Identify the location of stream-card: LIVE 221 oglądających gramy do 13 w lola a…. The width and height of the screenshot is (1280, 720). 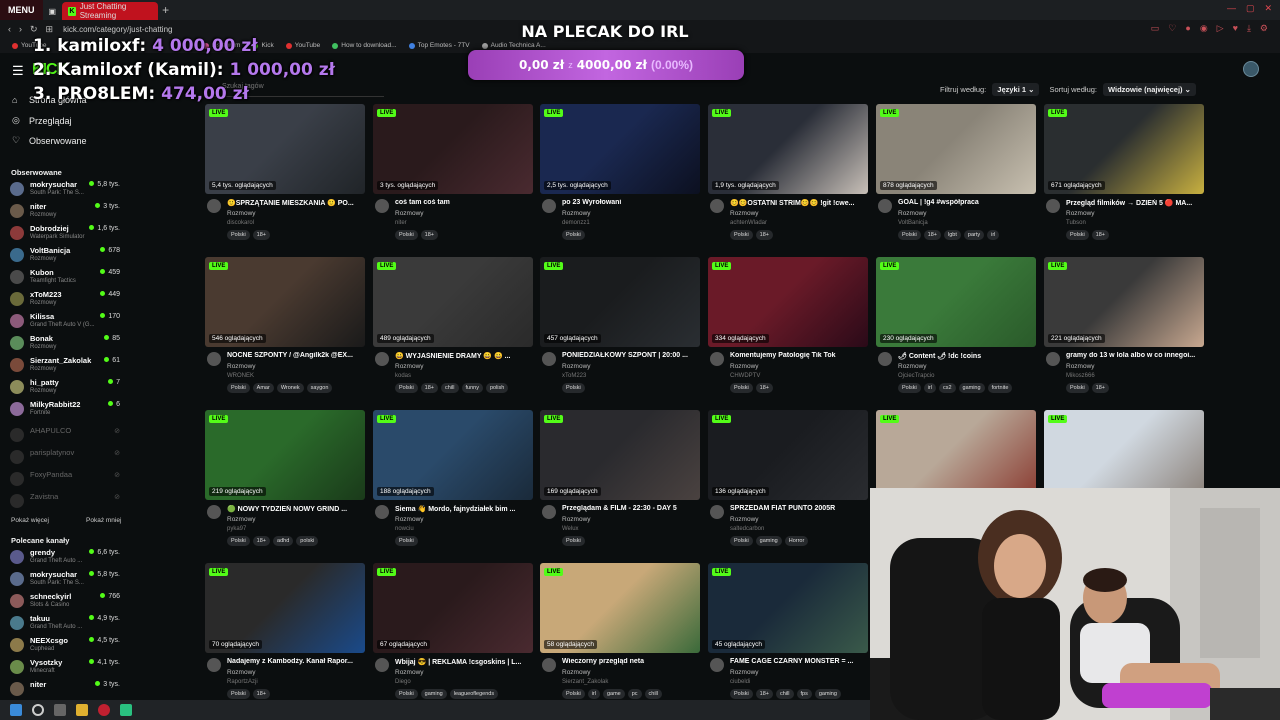
(1124, 329).